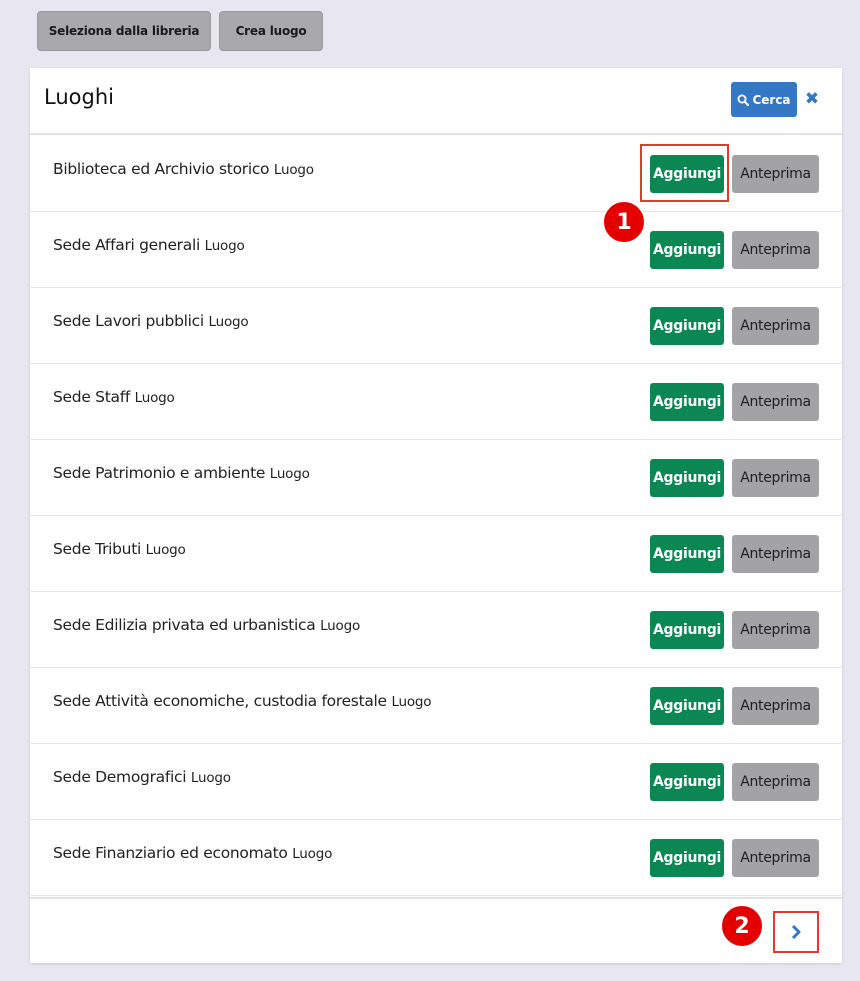 This screenshot has width=860, height=981. What do you see at coordinates (812, 99) in the screenshot?
I see `close-icon: ✖` at bounding box center [812, 99].